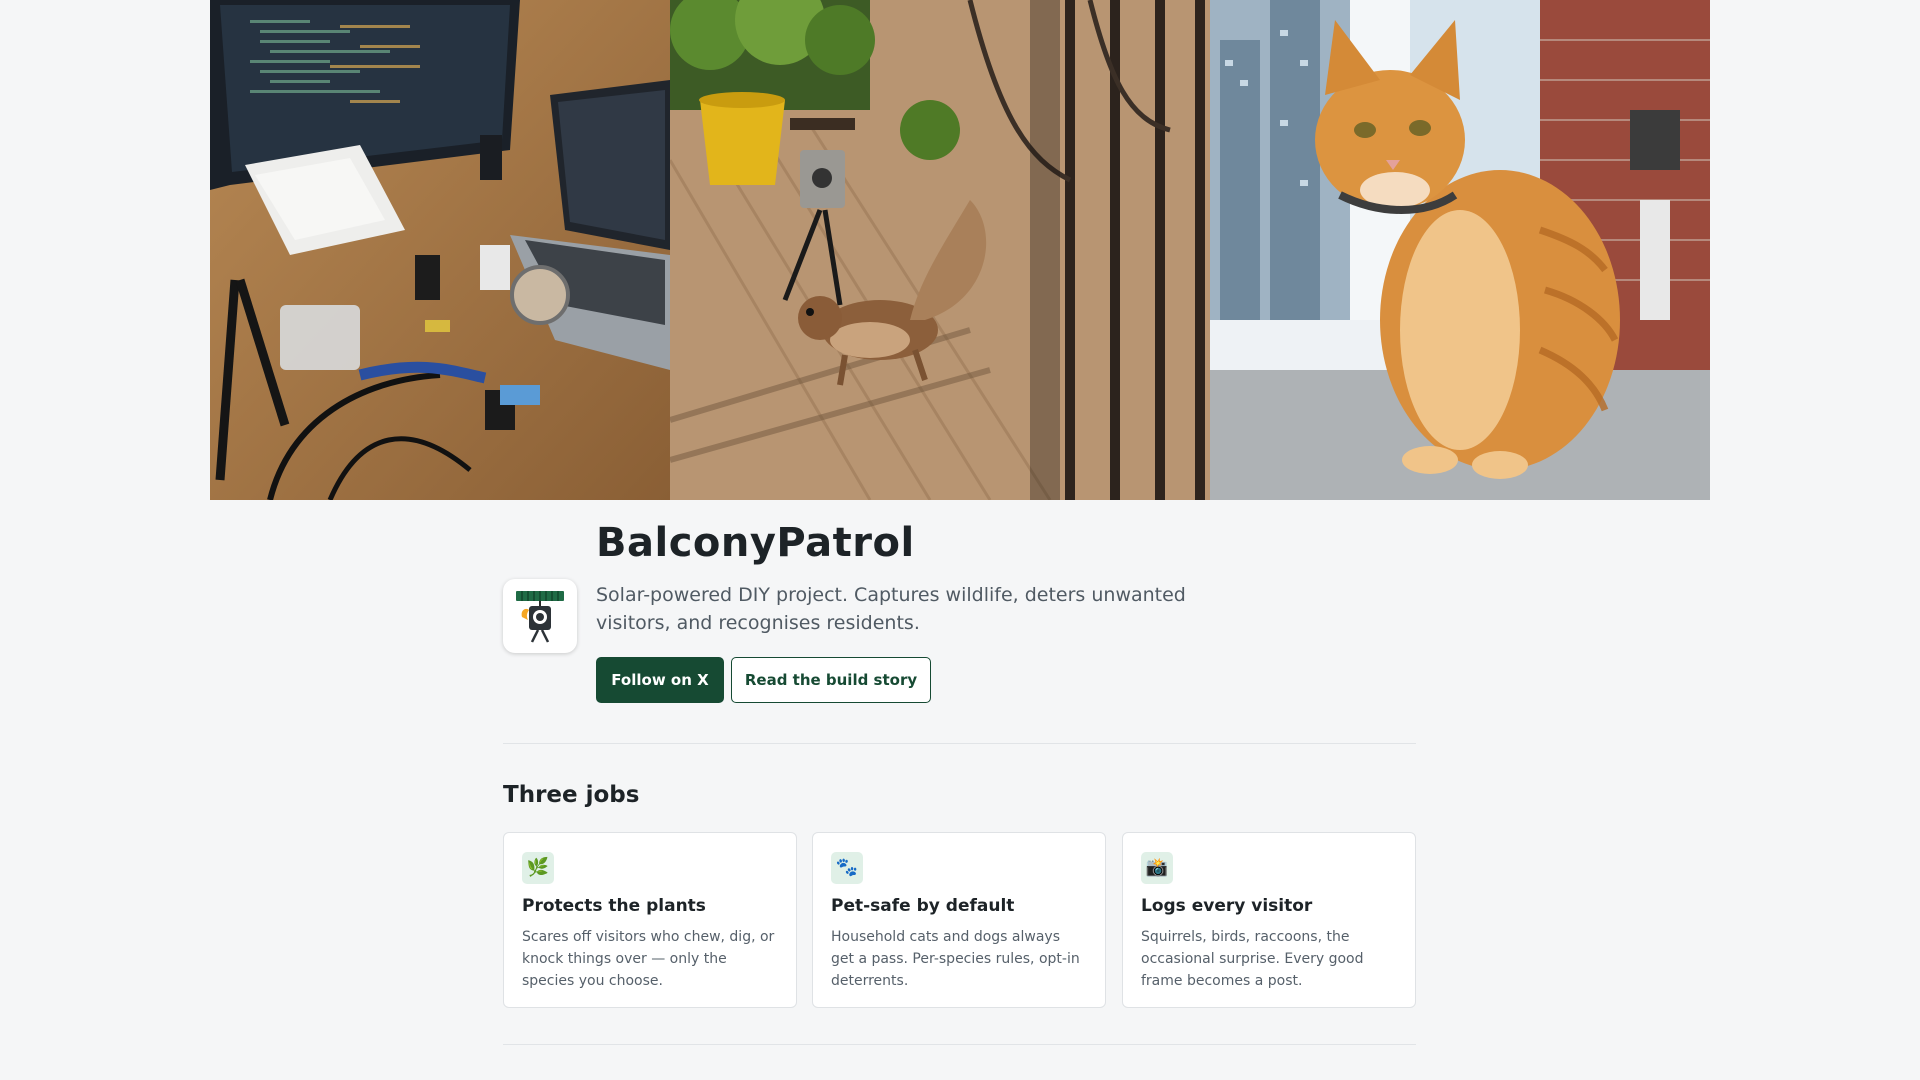 The width and height of the screenshot is (1920, 1080). Describe the element at coordinates (755, 543) in the screenshot. I see `page-title: BalconyPatrol` at that location.